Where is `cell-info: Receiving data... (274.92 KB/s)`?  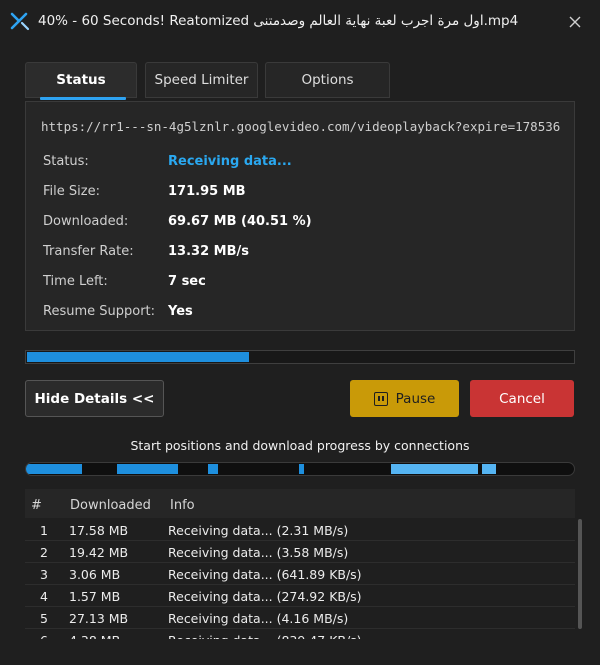
cell-info: Receiving data... (274.92 KB/s) is located at coordinates (265, 596).